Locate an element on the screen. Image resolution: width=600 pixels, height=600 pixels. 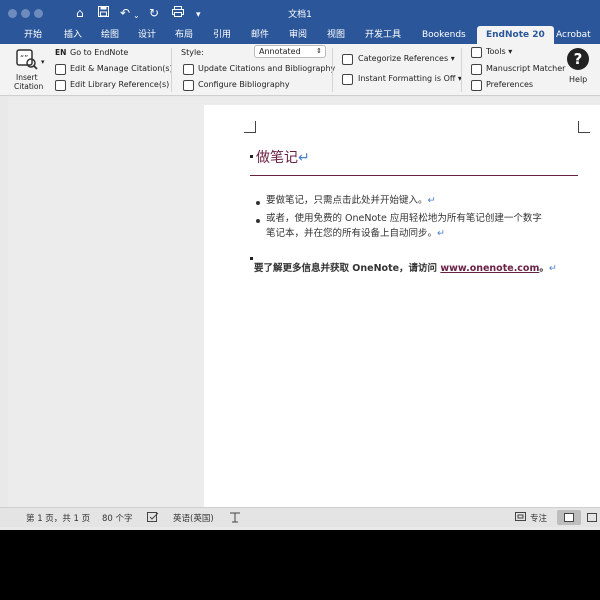
edit-library-icon is located at coordinates (60, 85).